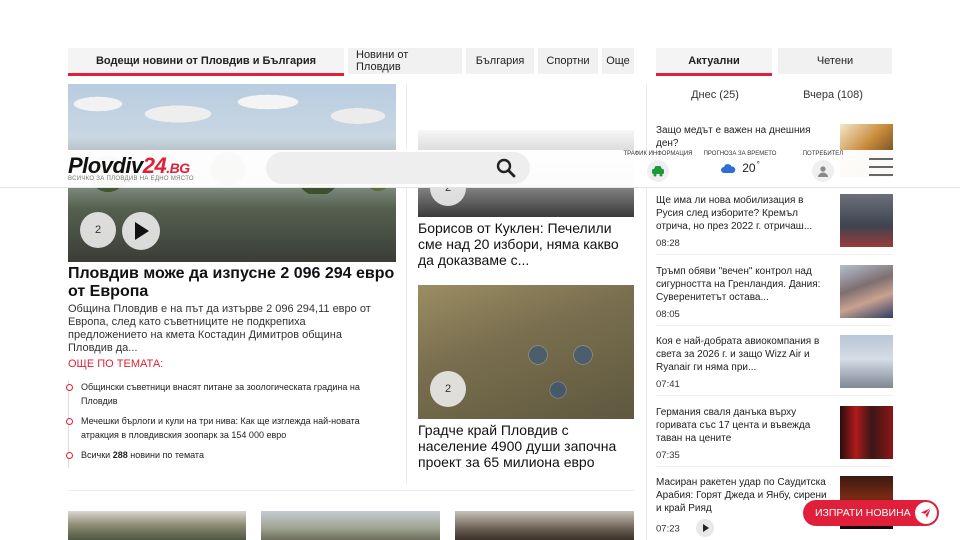  What do you see at coordinates (406, 284) in the screenshot?
I see `column-divider` at bounding box center [406, 284].